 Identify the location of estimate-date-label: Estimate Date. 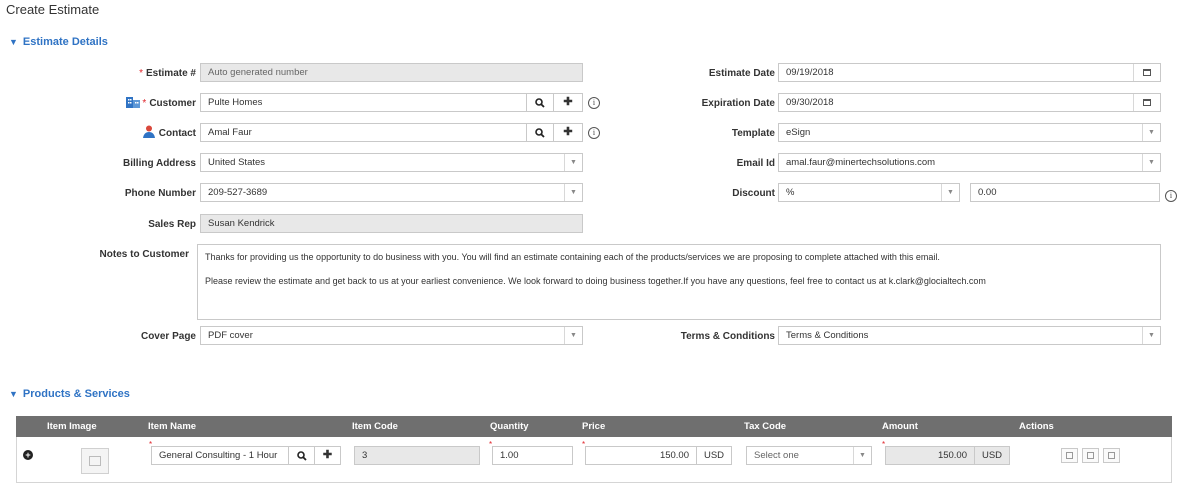
(741, 73).